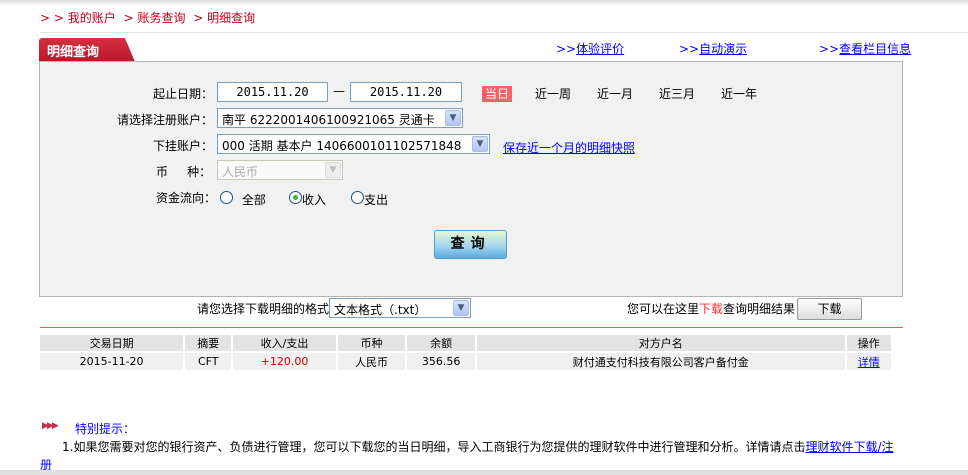 This screenshot has width=968, height=475. Describe the element at coordinates (182, 146) in the screenshot. I see `sub-account-label: 下挂账户：` at that location.